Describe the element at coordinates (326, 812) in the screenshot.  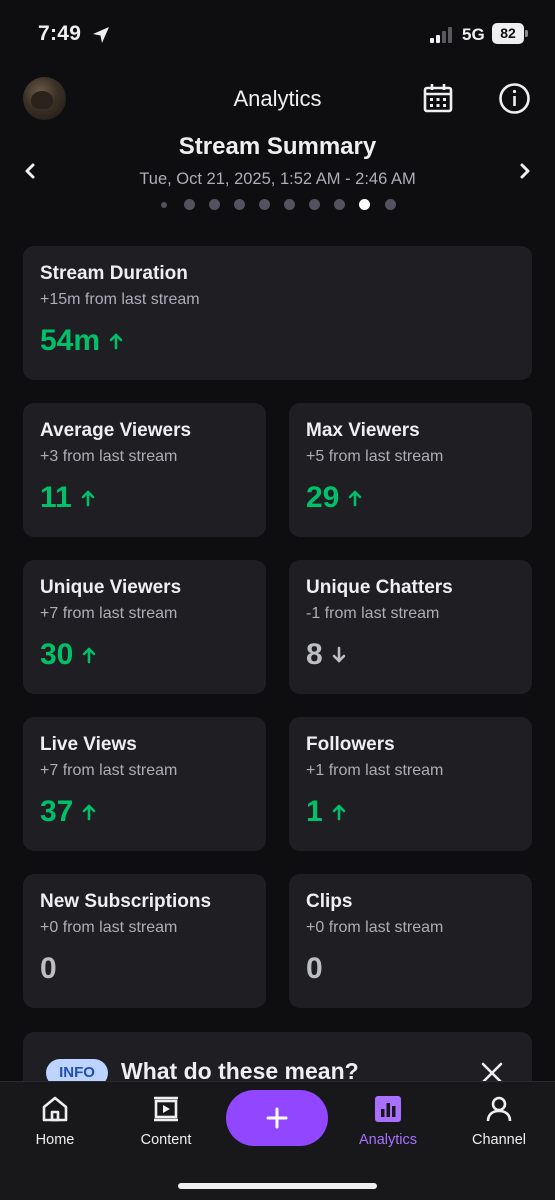
I see `stat-value: 1` at that location.